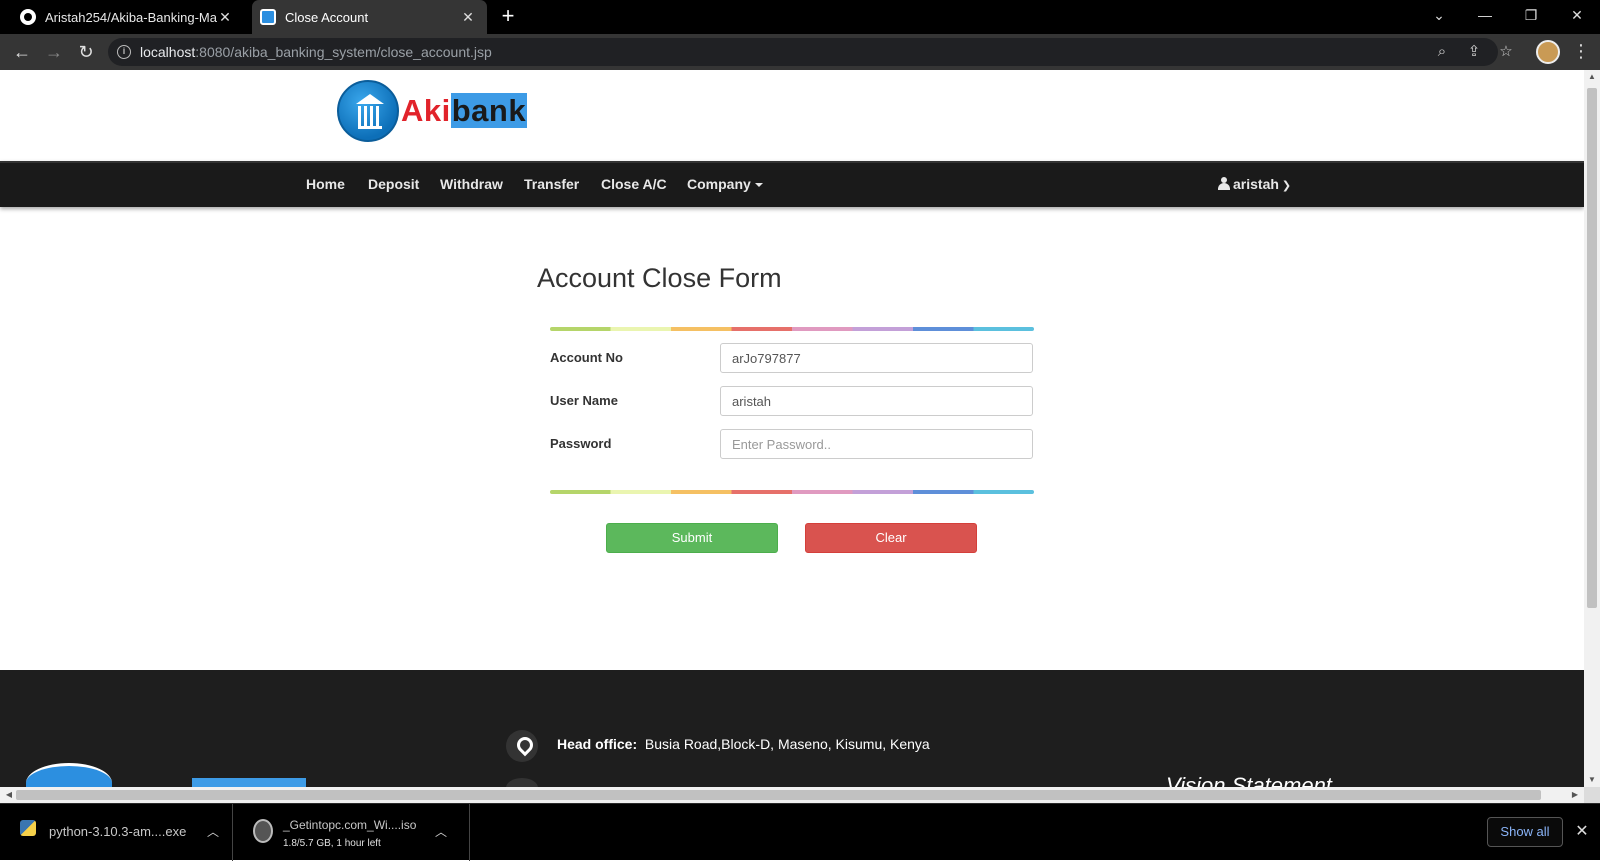 Image resolution: width=1600 pixels, height=861 pixels. Describe the element at coordinates (1592, 348) in the screenshot. I see `vertical-scroll-thumb` at that location.